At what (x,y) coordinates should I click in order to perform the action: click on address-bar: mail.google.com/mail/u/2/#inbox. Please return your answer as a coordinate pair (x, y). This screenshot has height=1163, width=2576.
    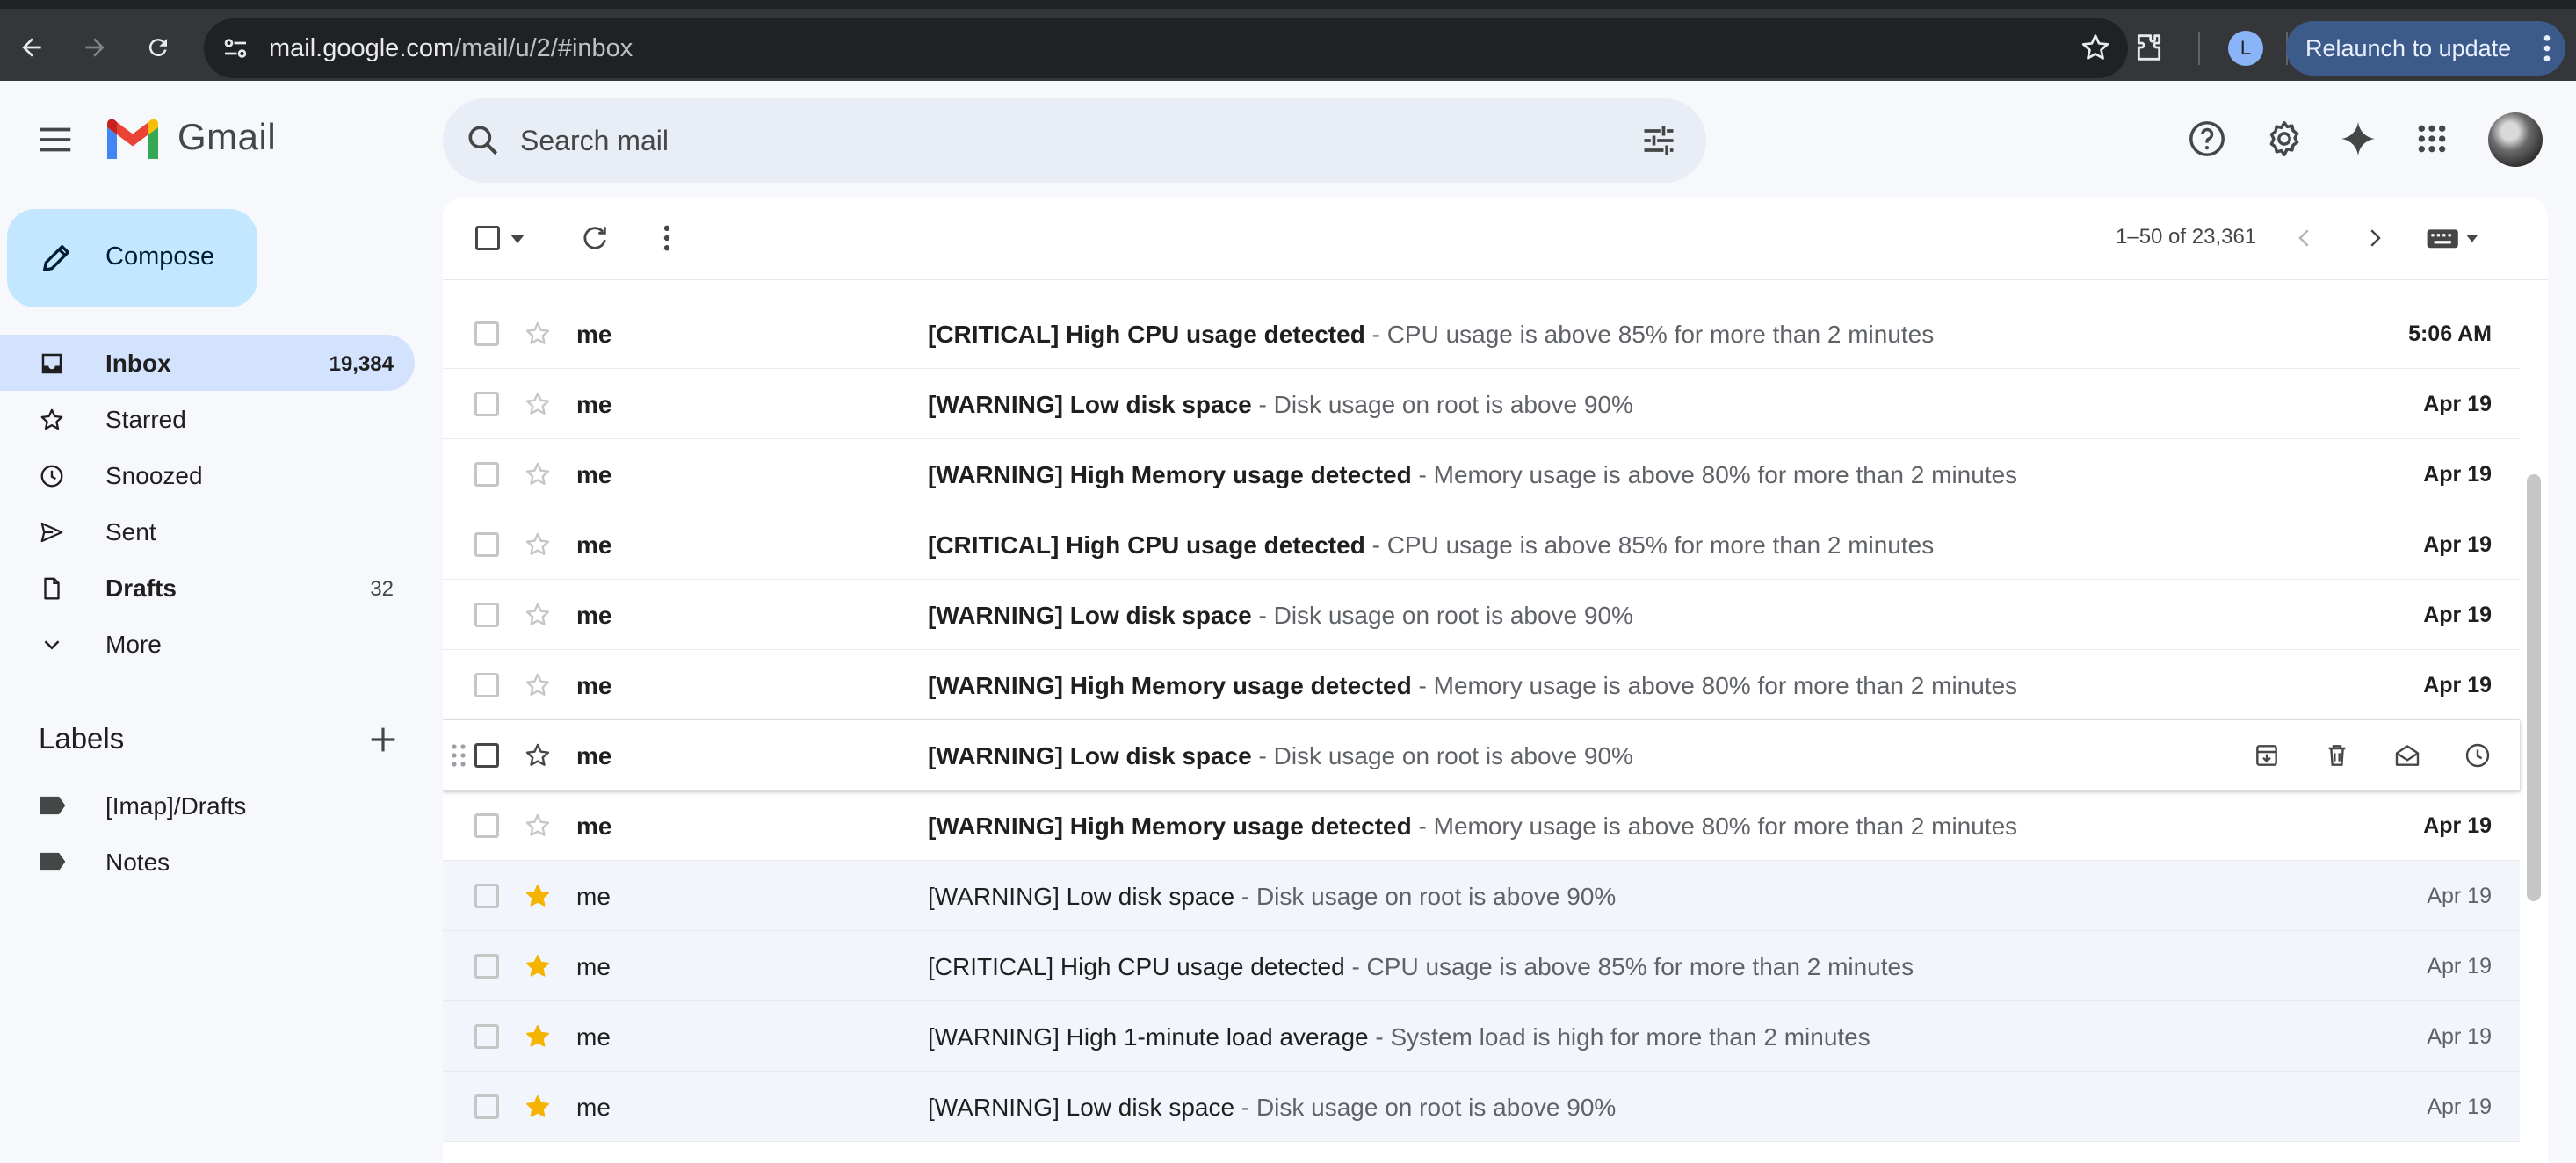
    Looking at the image, I should click on (1166, 48).